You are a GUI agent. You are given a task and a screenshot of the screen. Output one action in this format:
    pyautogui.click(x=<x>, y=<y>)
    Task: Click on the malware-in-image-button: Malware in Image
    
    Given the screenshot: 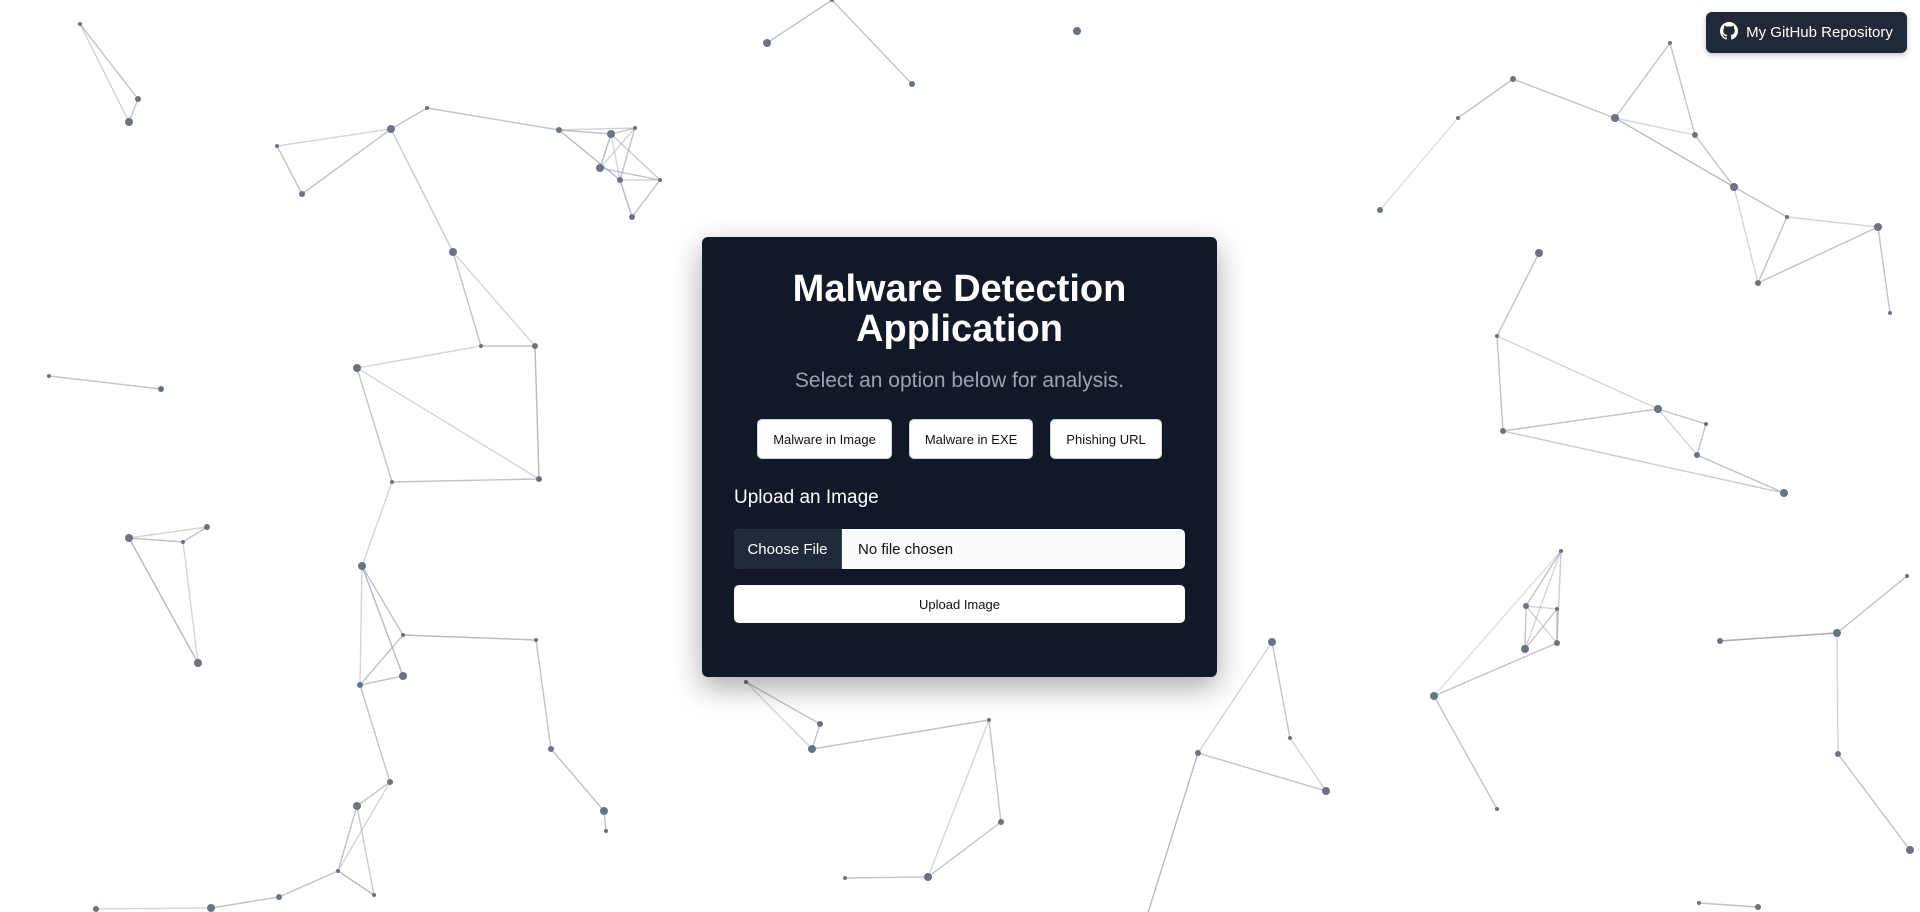 What is the action you would take?
    pyautogui.click(x=824, y=439)
    